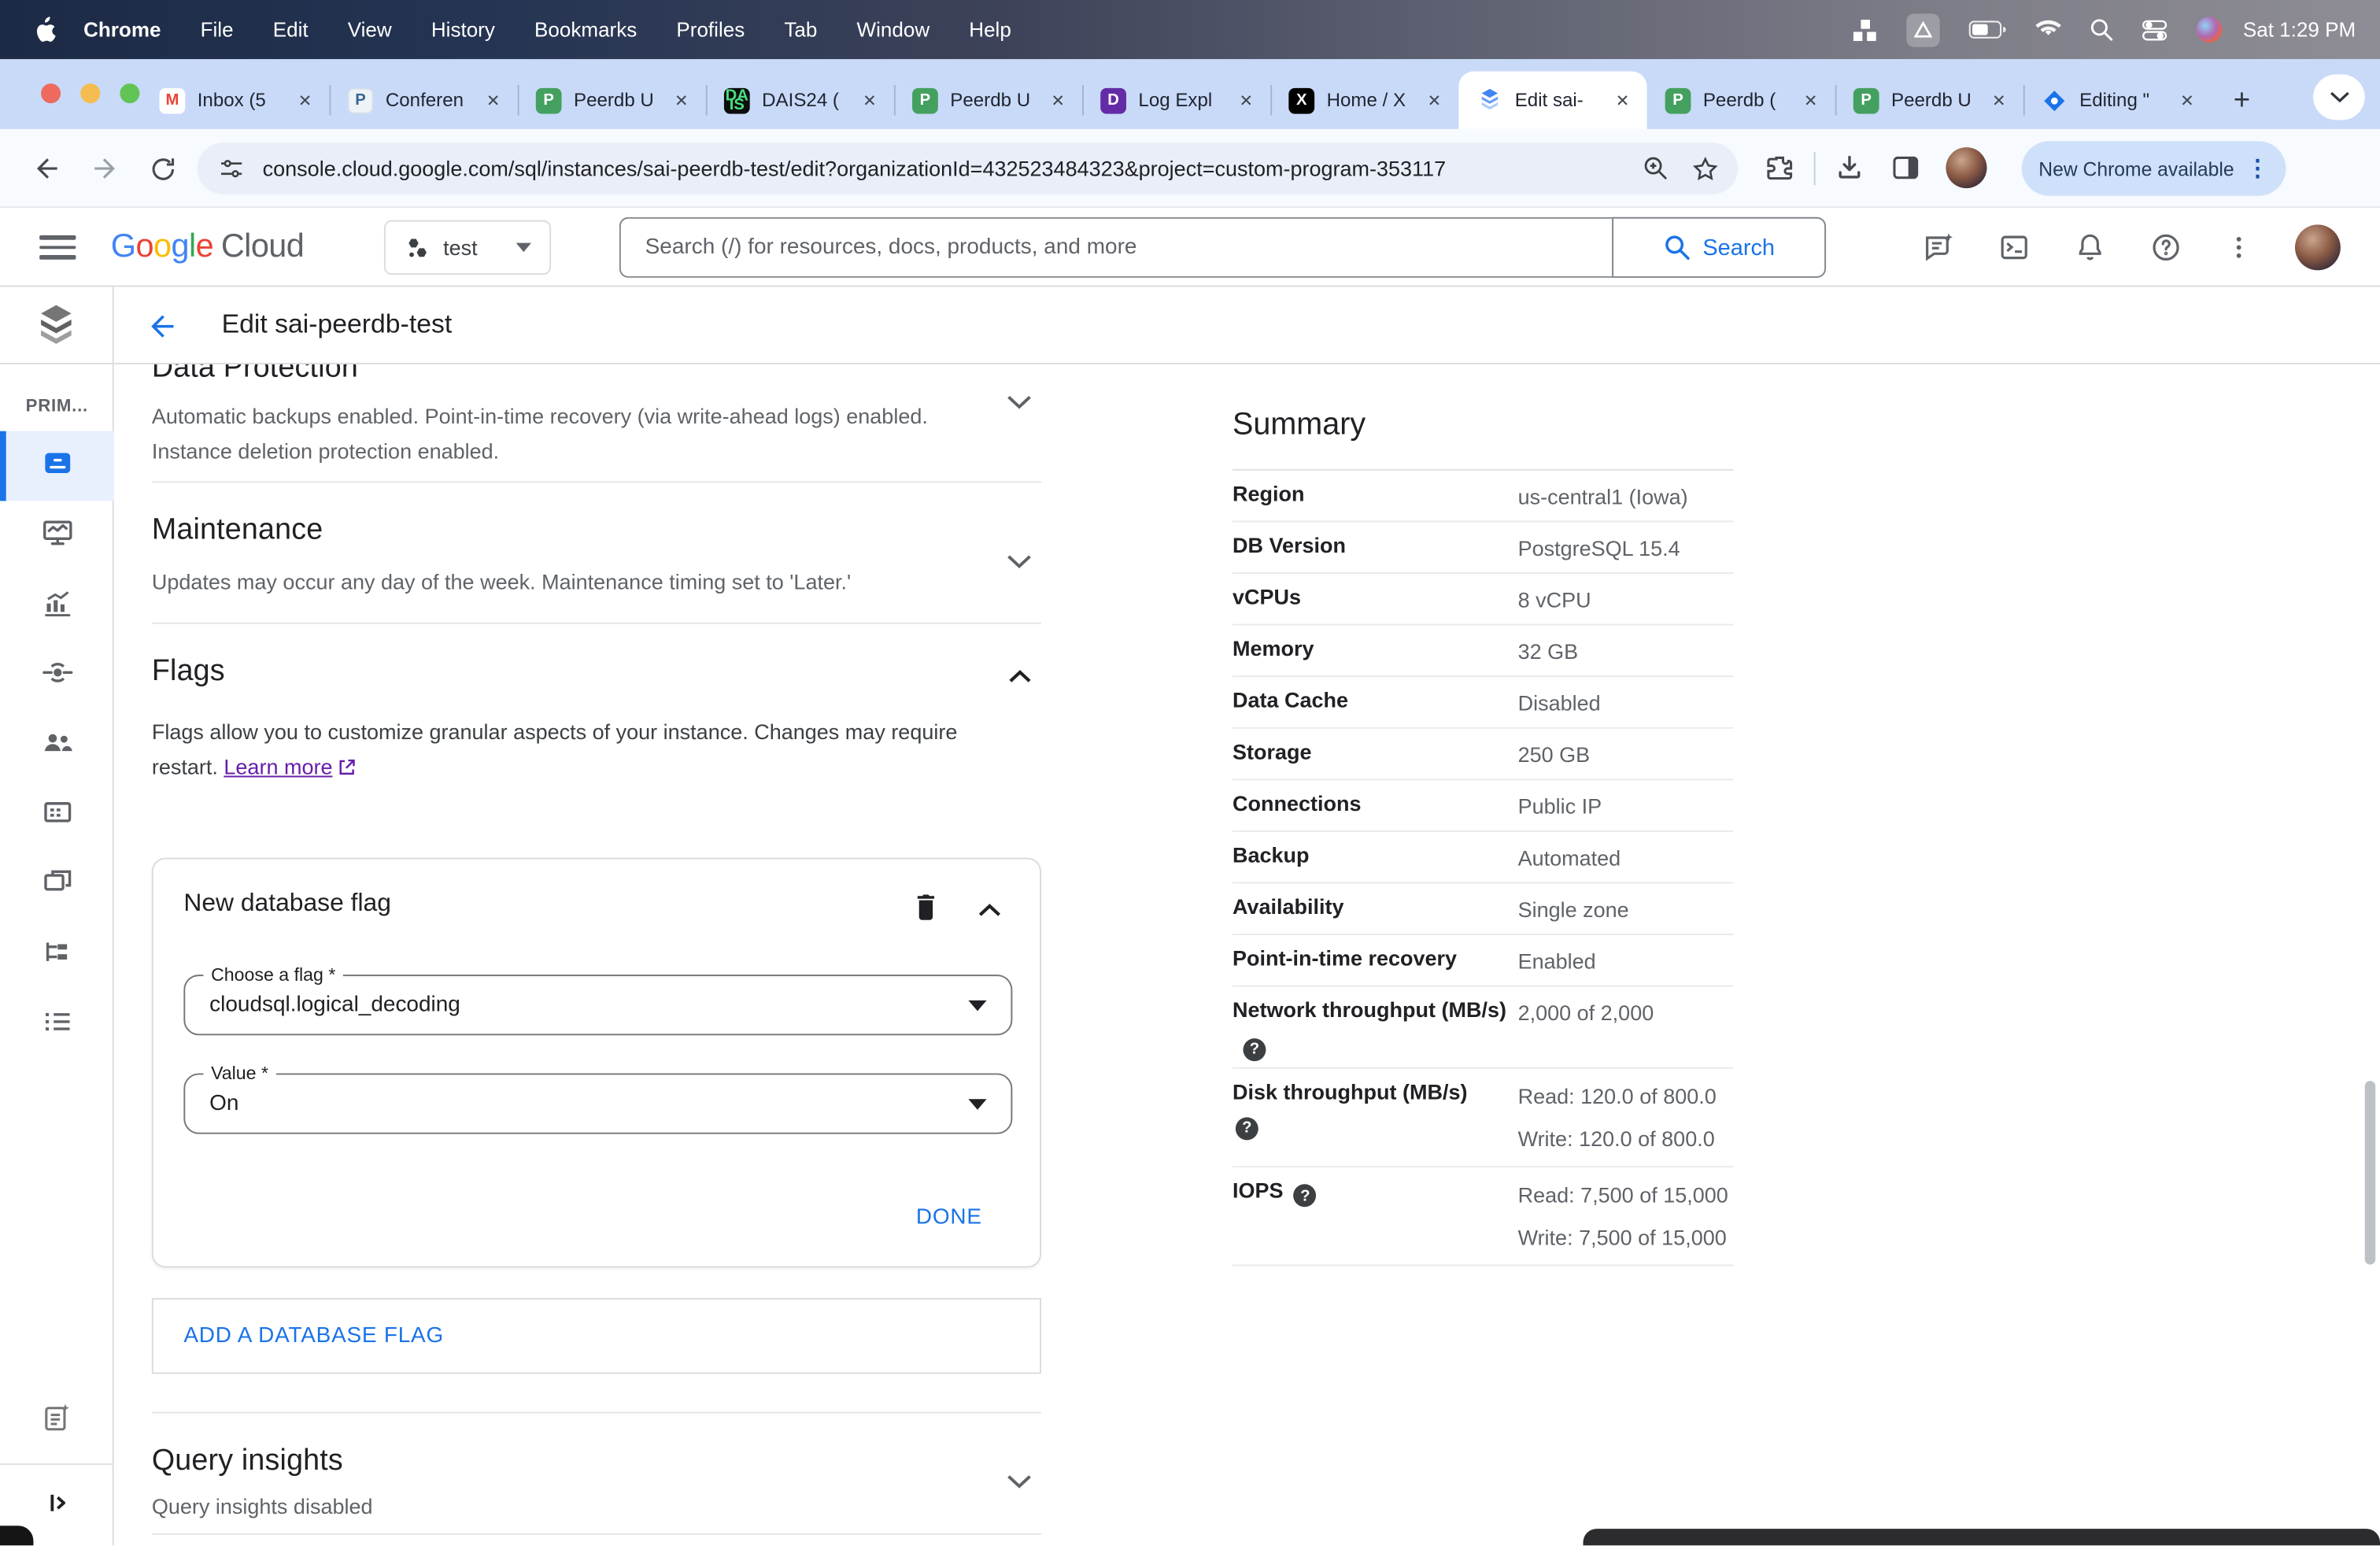  What do you see at coordinates (2153, 168) in the screenshot?
I see `chrome-update-pill: New Chrome available ⋮` at bounding box center [2153, 168].